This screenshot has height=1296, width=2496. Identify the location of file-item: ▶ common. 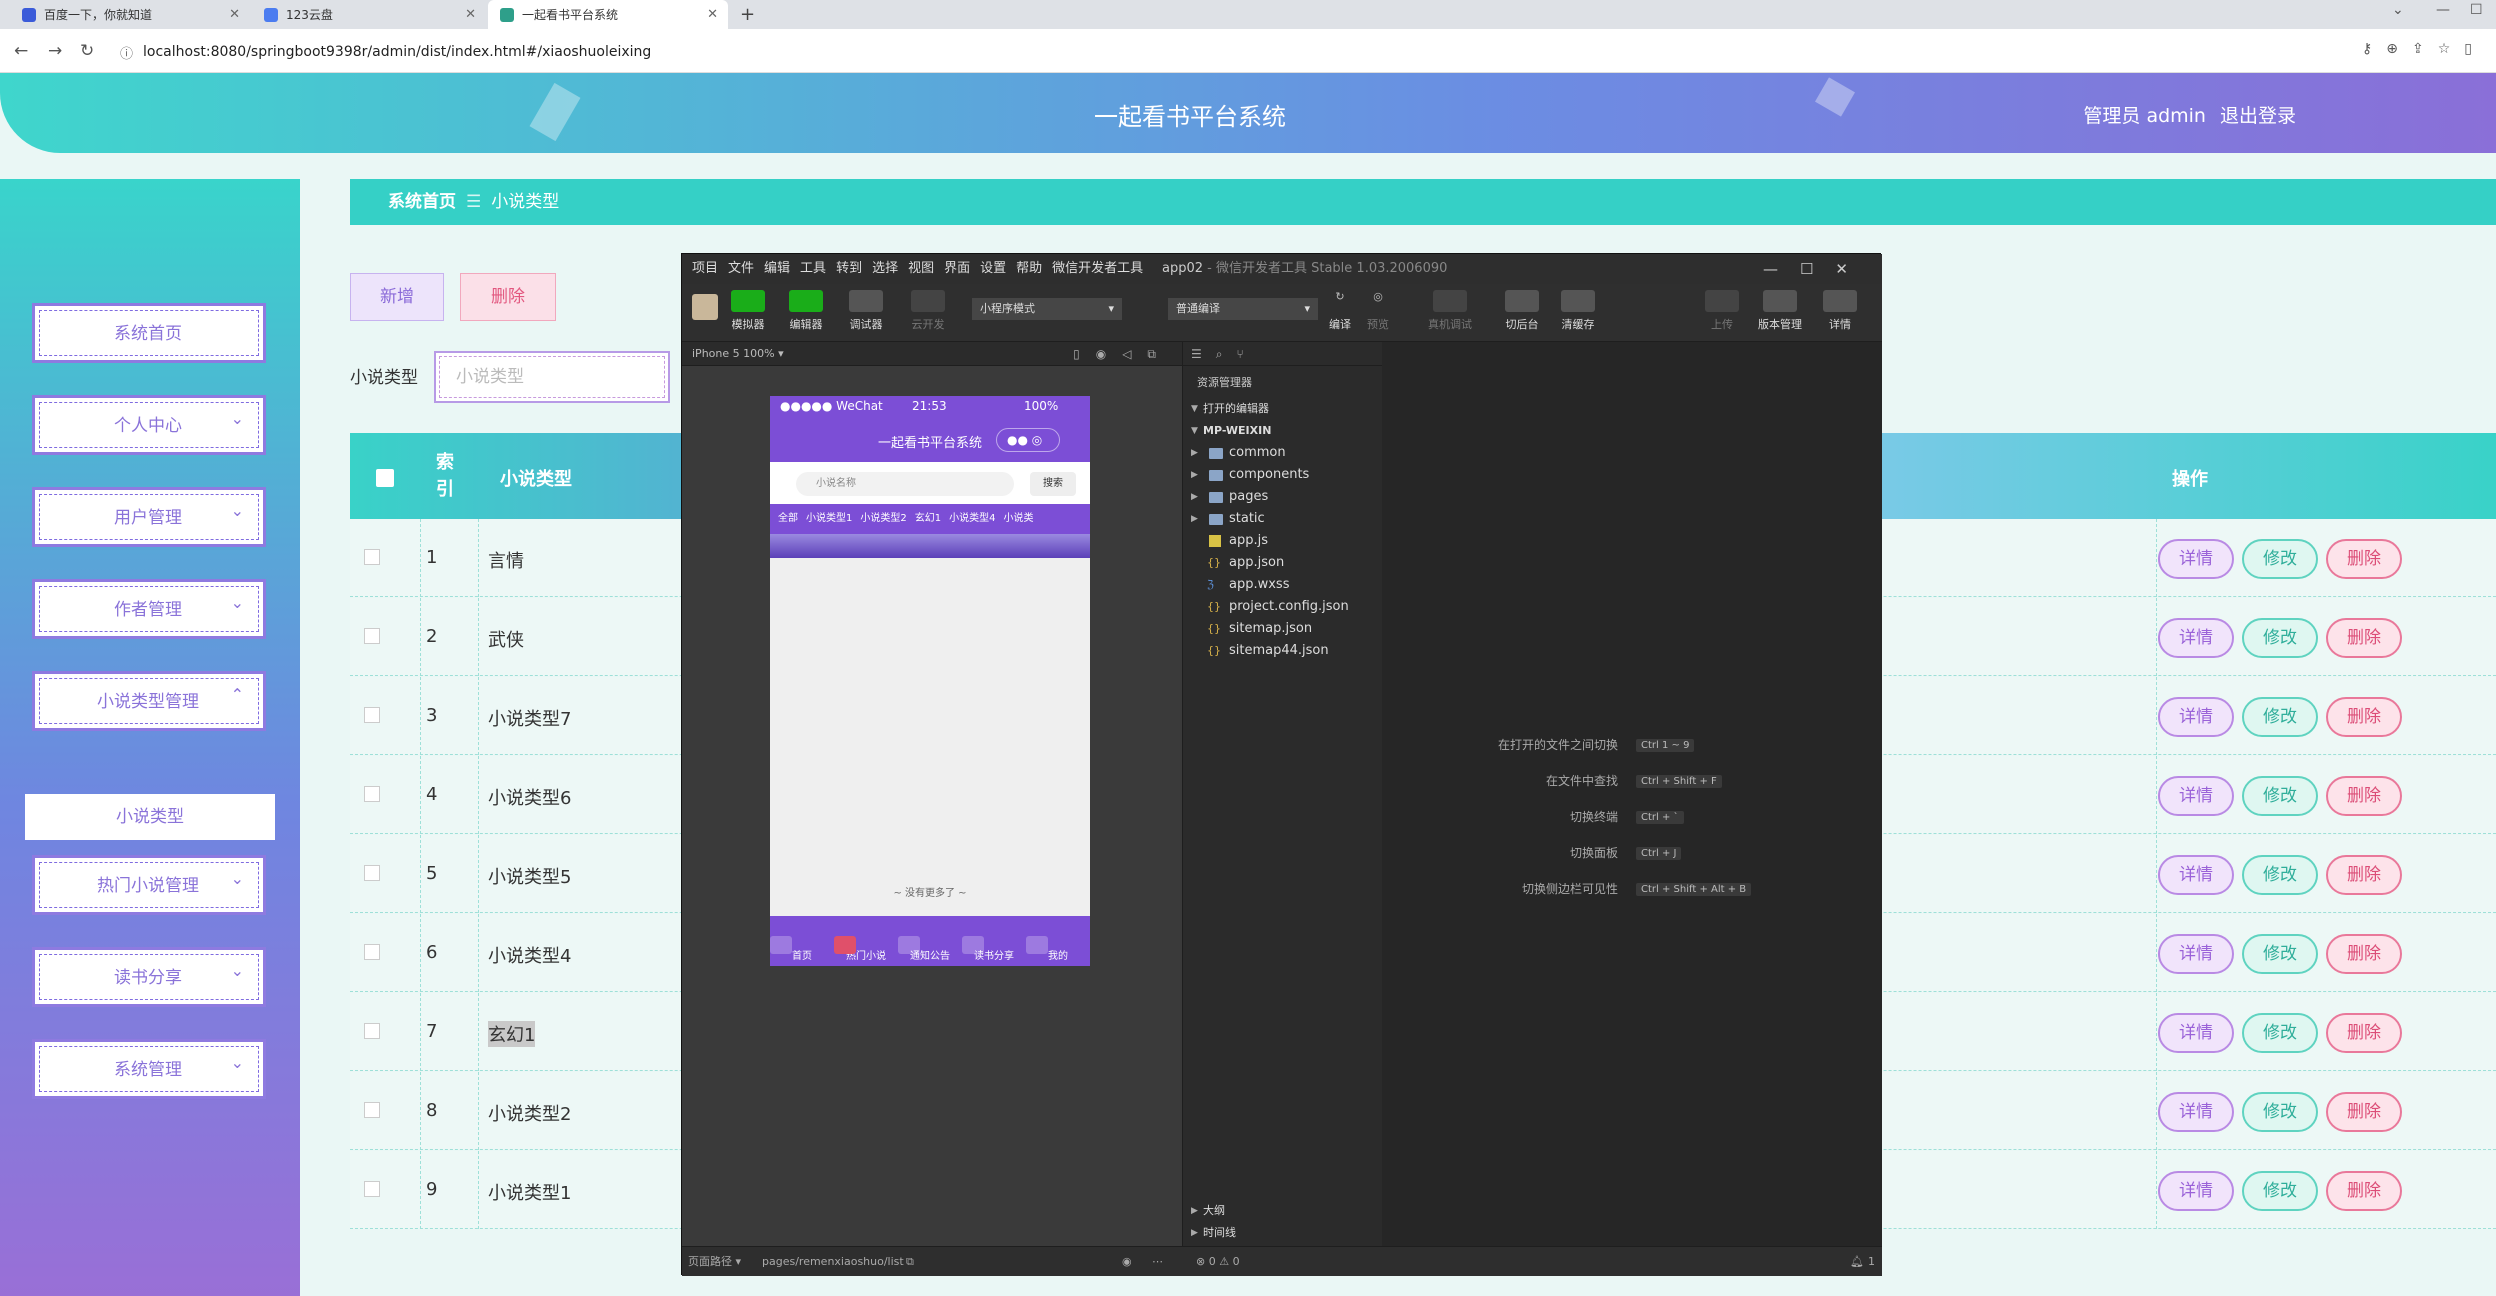
(1283, 453).